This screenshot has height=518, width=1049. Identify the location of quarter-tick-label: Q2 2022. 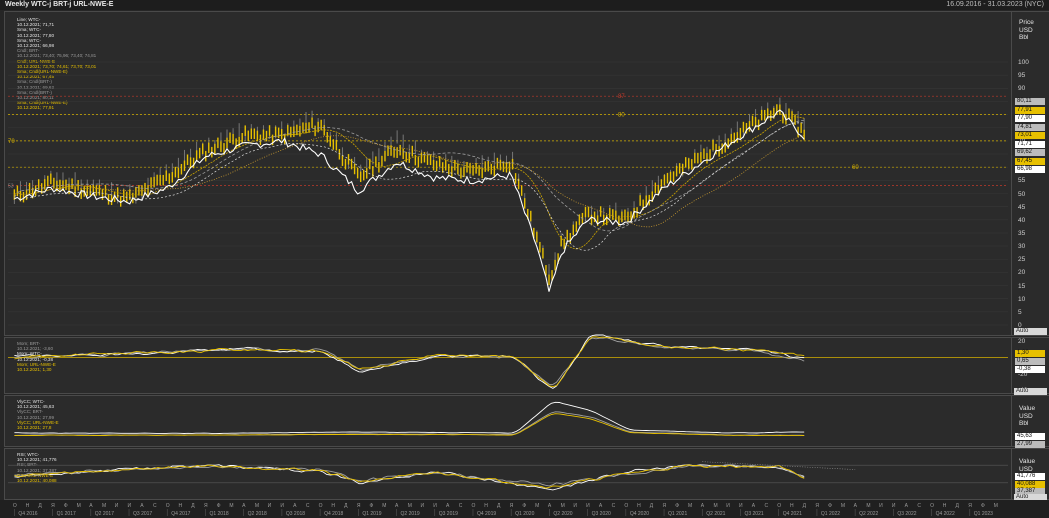
(868, 514).